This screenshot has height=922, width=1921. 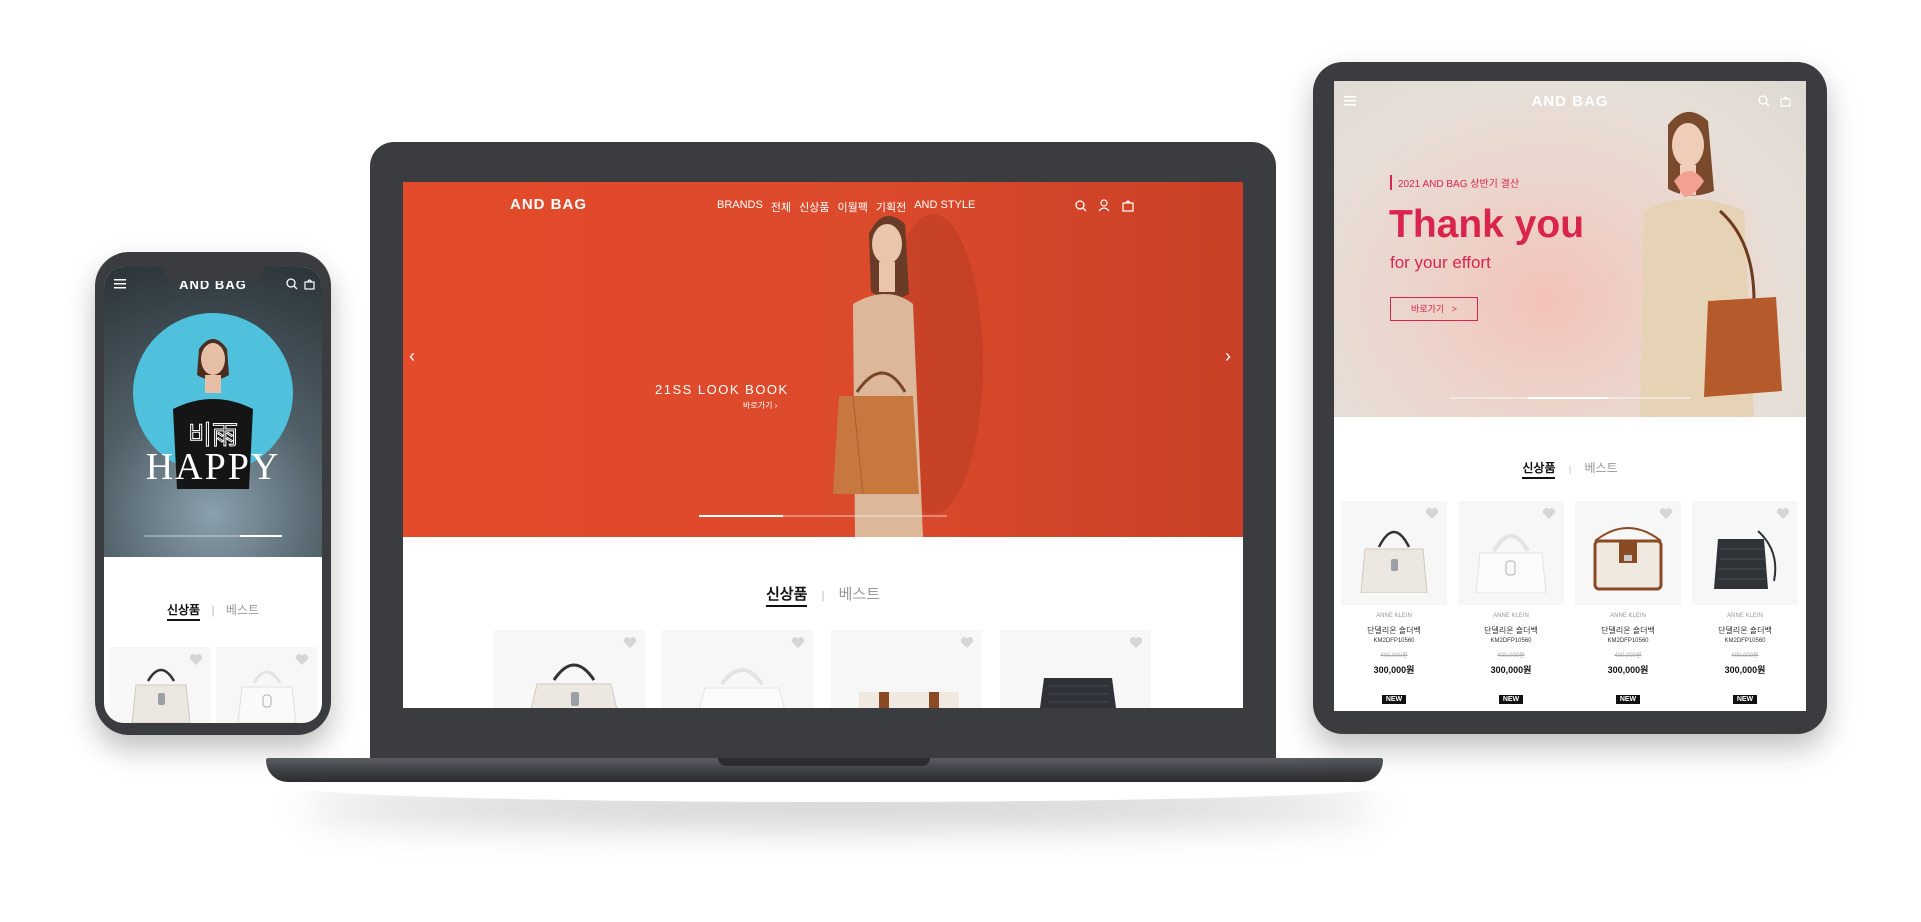 I want to click on nav-all: 전체, so click(x=781, y=207).